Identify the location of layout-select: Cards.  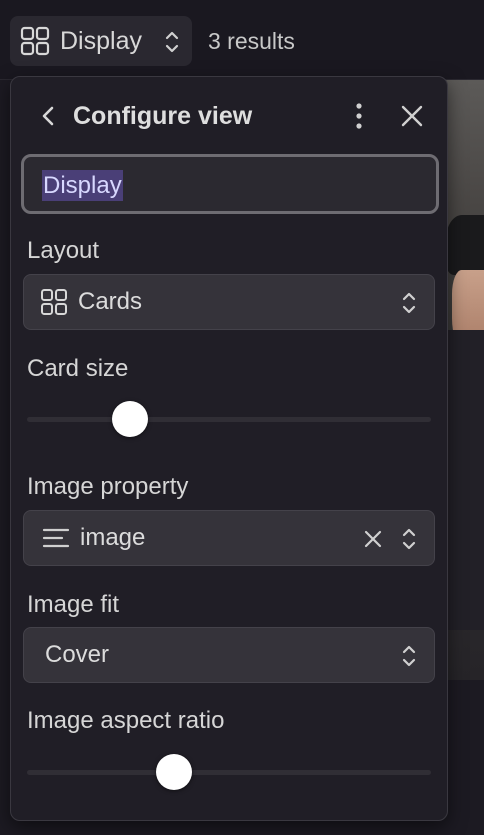
(229, 302).